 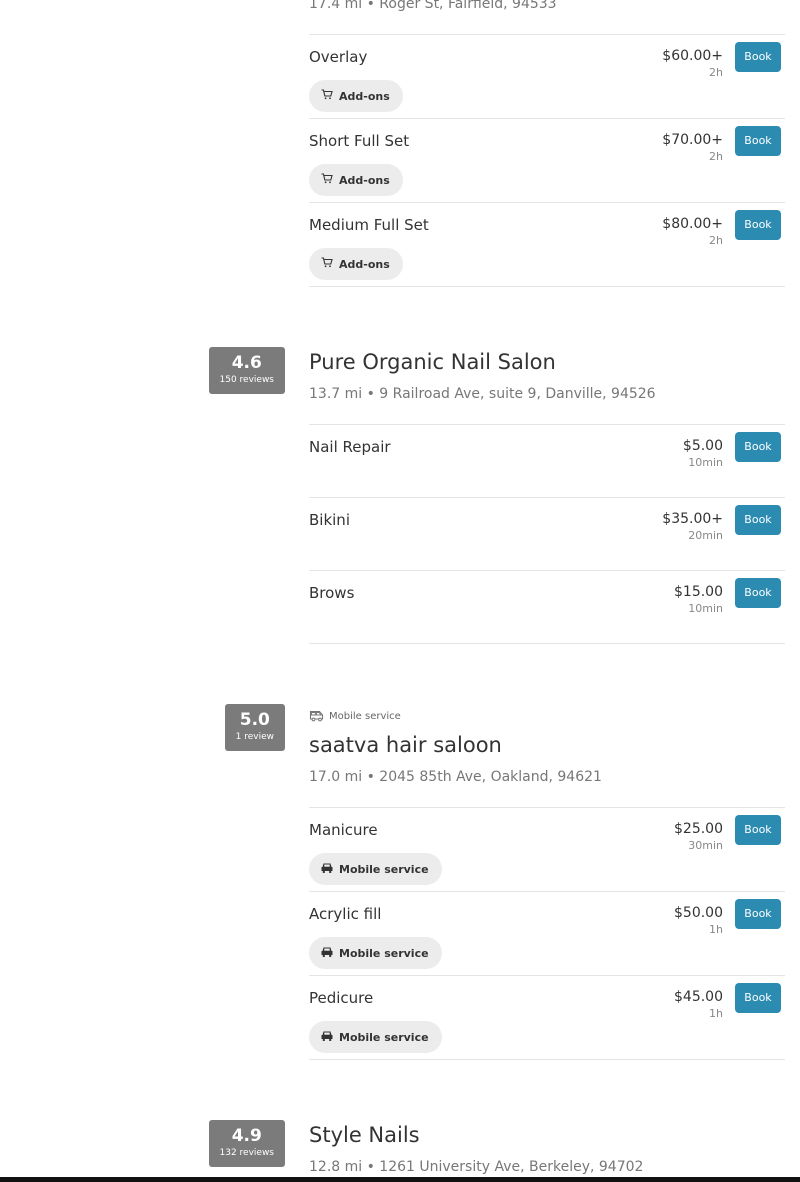 I want to click on service-name: Brows, so click(x=332, y=593).